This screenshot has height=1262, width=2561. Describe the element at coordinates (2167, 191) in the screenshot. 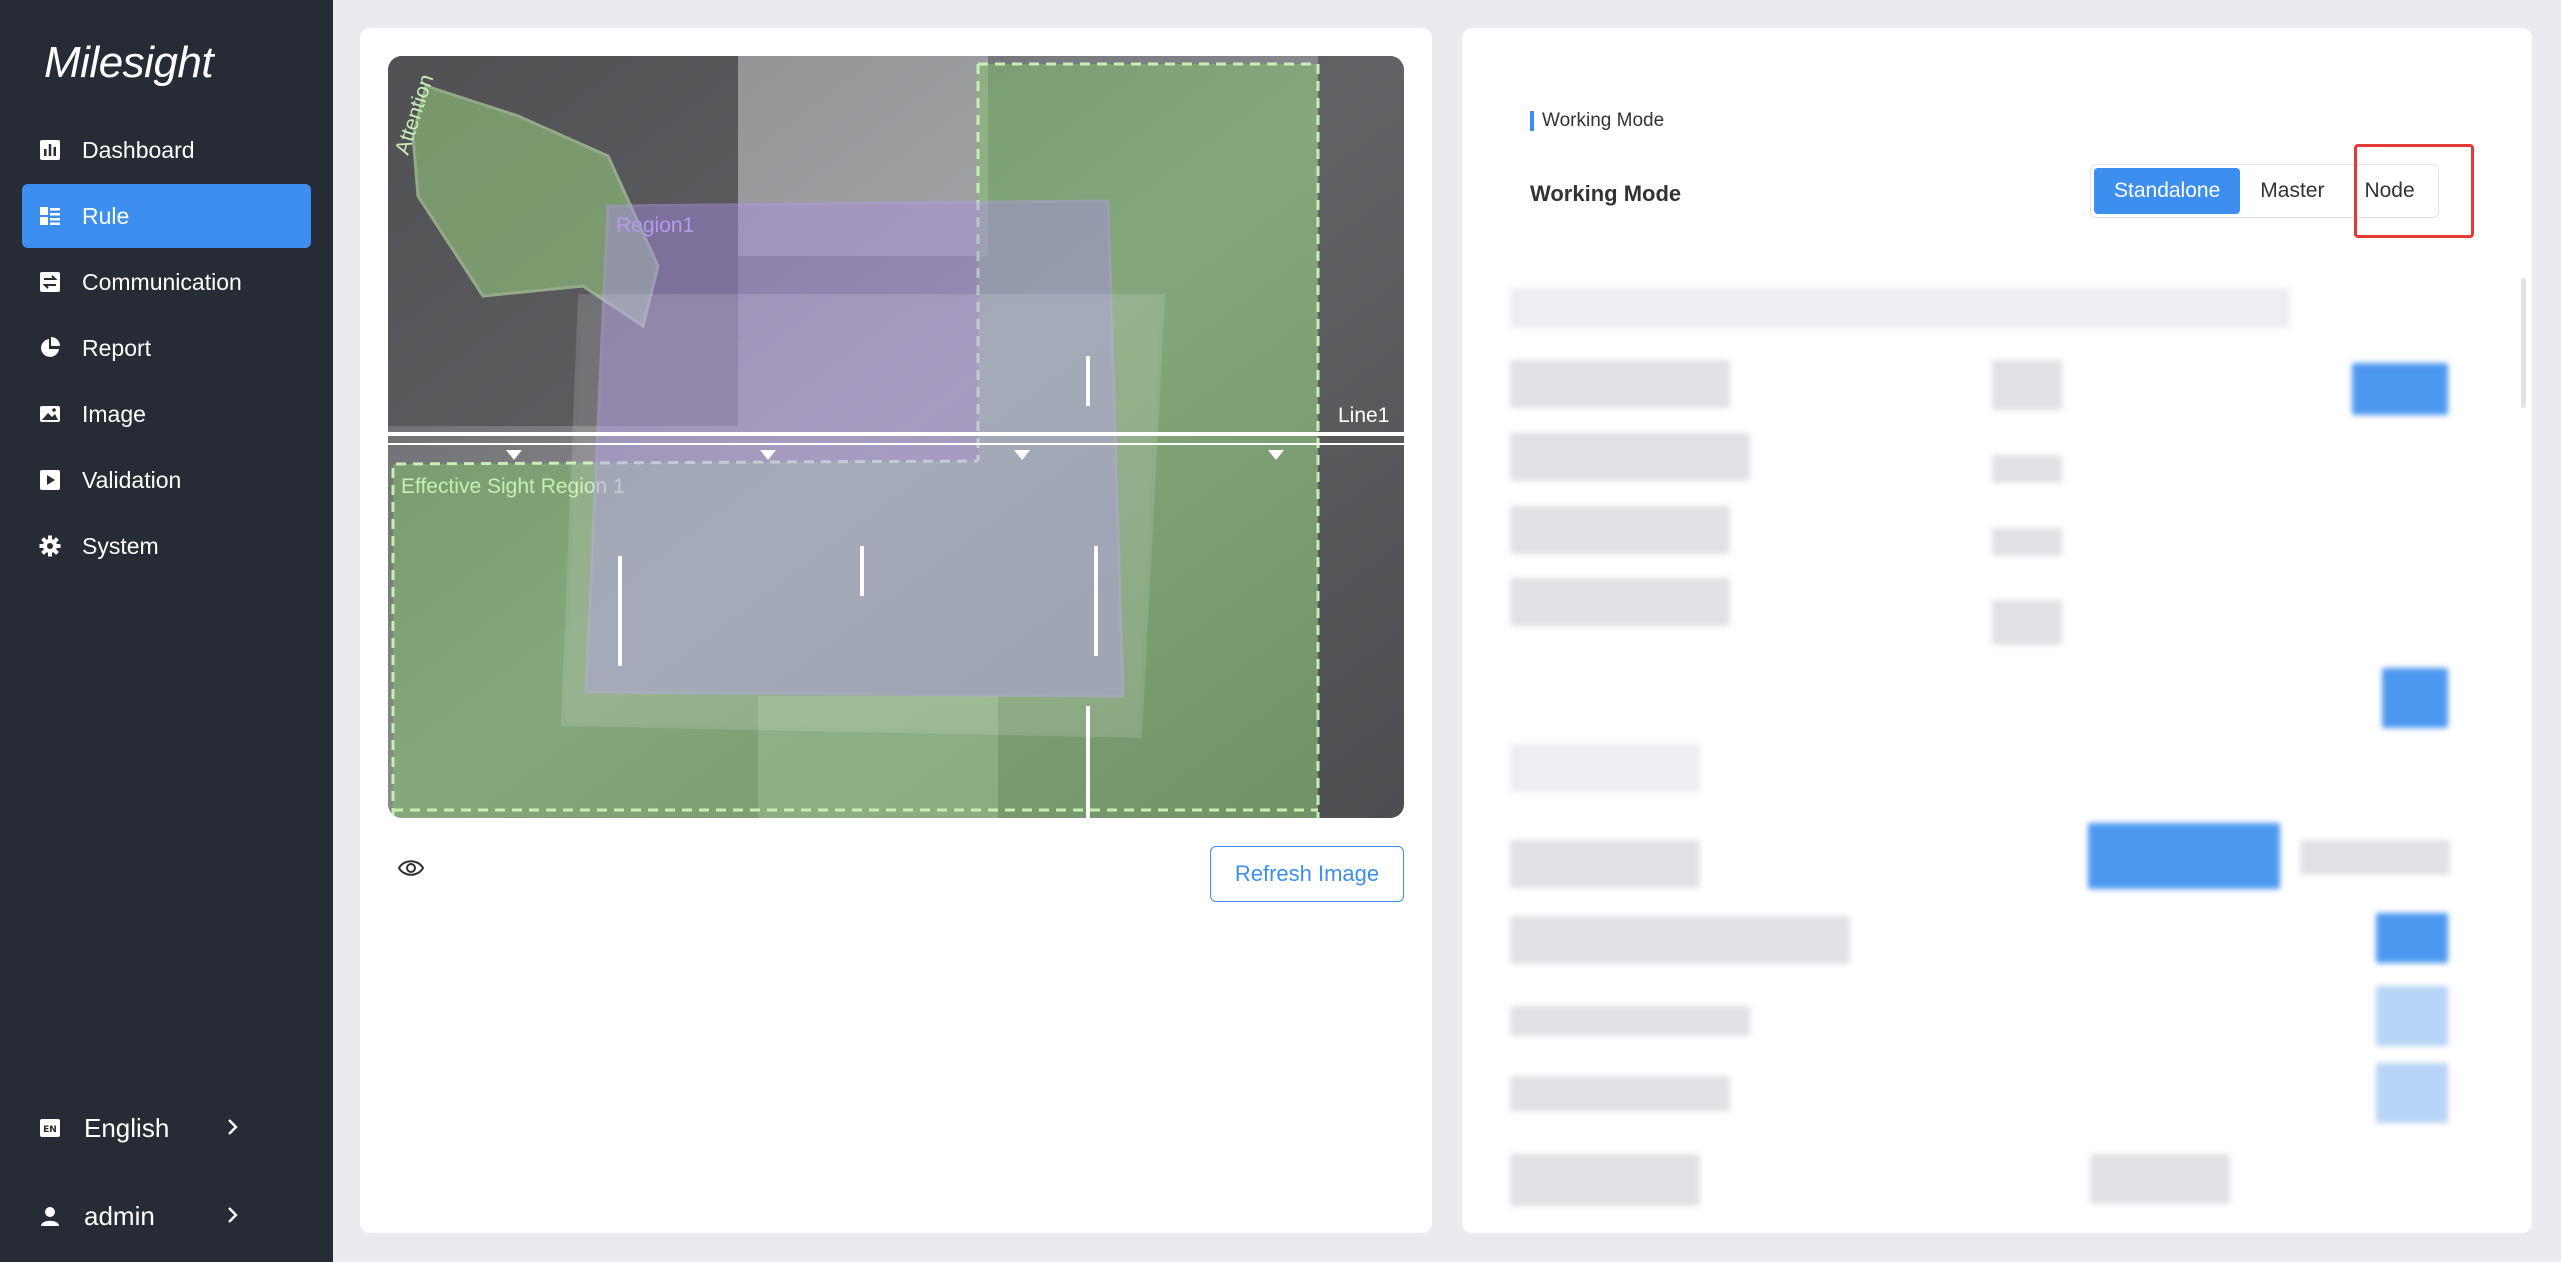

I see `mode-standalone-button: Standalone` at that location.